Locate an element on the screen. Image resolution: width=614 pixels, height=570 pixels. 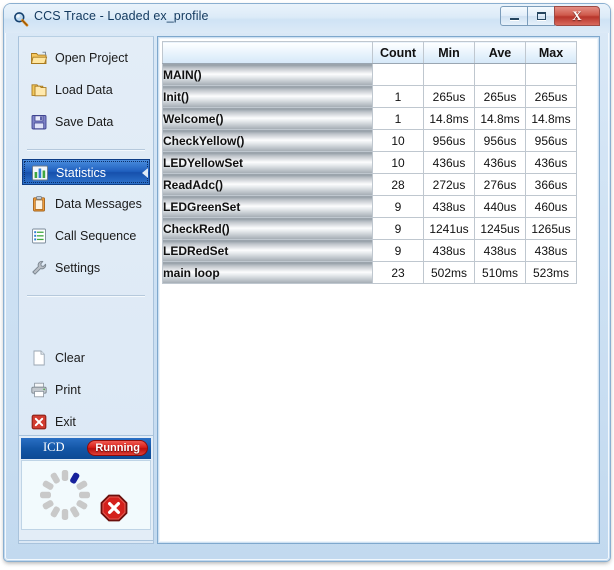
sidebar-item-exit: Exit is located at coordinates (86, 422).